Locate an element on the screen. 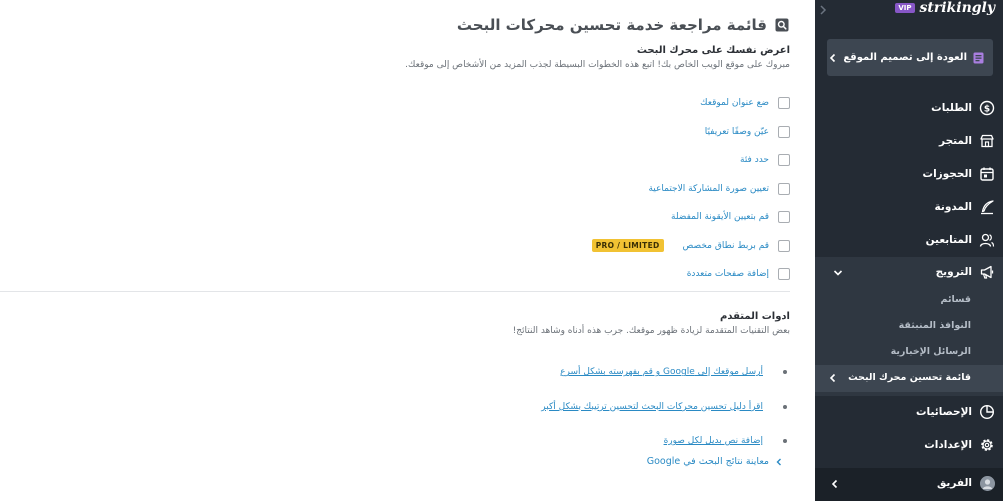 This screenshot has width=1003, height=501. sidebar-item-label: المتابعين is located at coordinates (948, 240).